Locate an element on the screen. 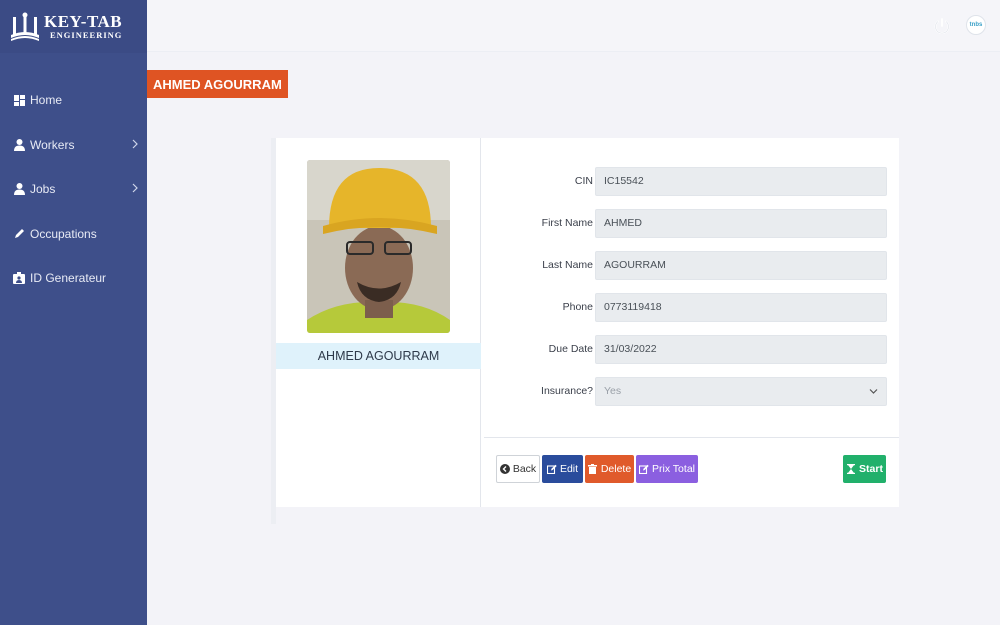  start-button: Start is located at coordinates (864, 469).